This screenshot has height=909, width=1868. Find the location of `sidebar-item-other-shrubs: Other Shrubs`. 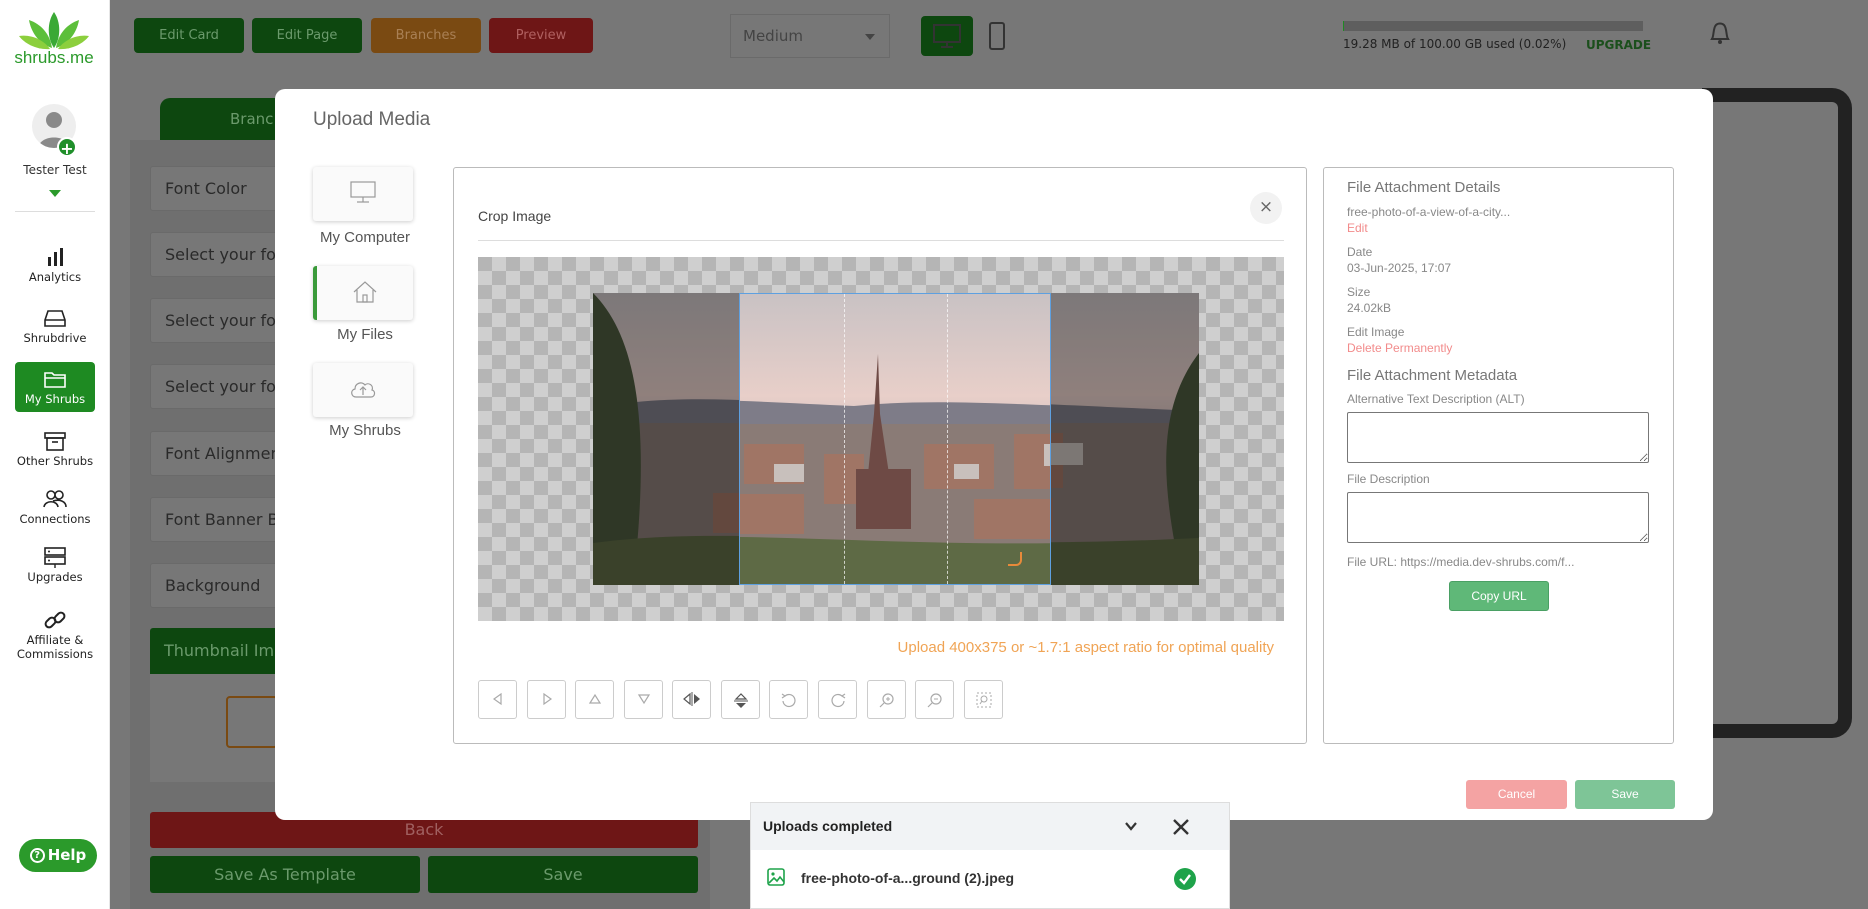

sidebar-item-other-shrubs: Other Shrubs is located at coordinates (55, 449).